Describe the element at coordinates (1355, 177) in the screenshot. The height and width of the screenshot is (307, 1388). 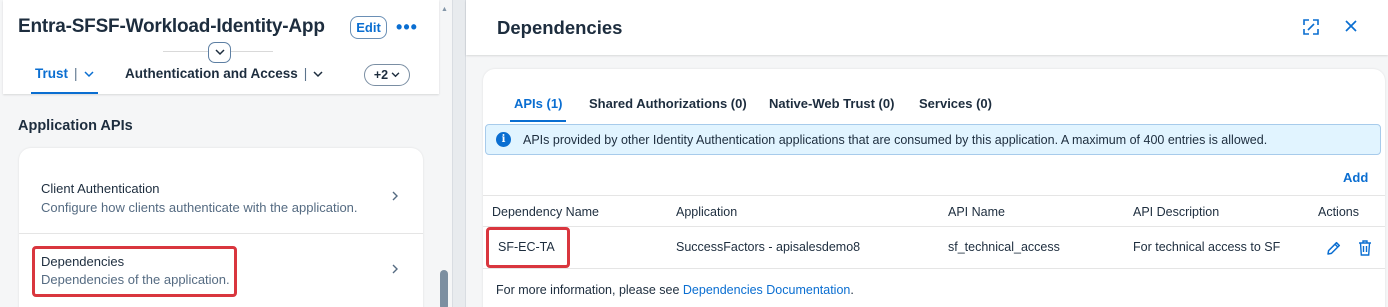
I see `add-button: Add` at that location.